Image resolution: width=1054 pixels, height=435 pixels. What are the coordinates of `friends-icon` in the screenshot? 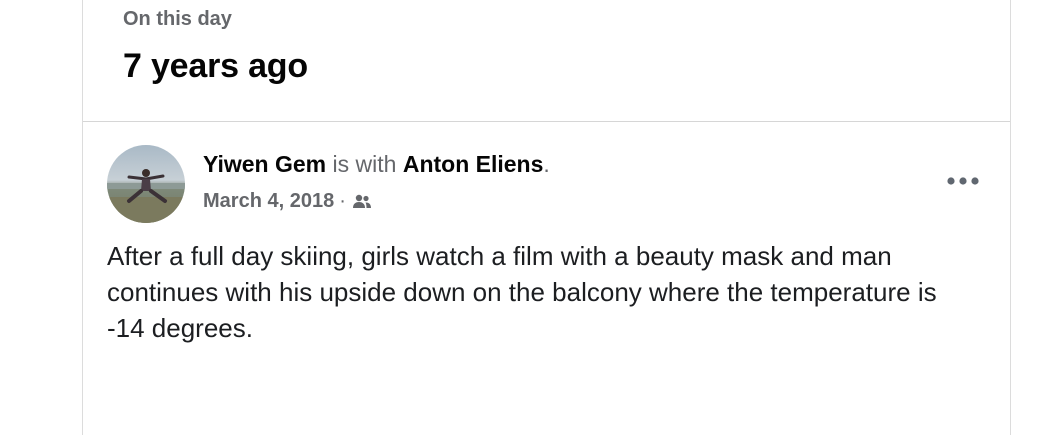 It's located at (362, 202).